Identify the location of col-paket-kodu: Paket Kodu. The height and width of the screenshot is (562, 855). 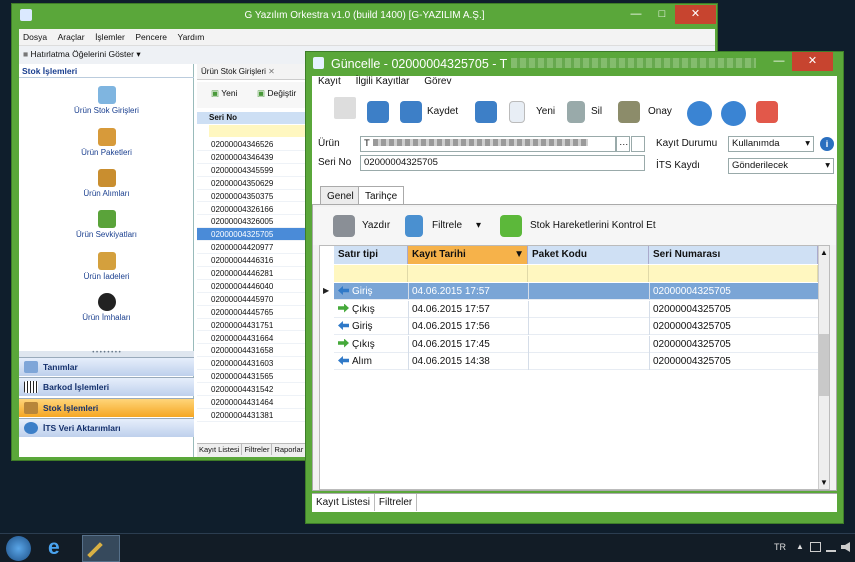
(588, 255).